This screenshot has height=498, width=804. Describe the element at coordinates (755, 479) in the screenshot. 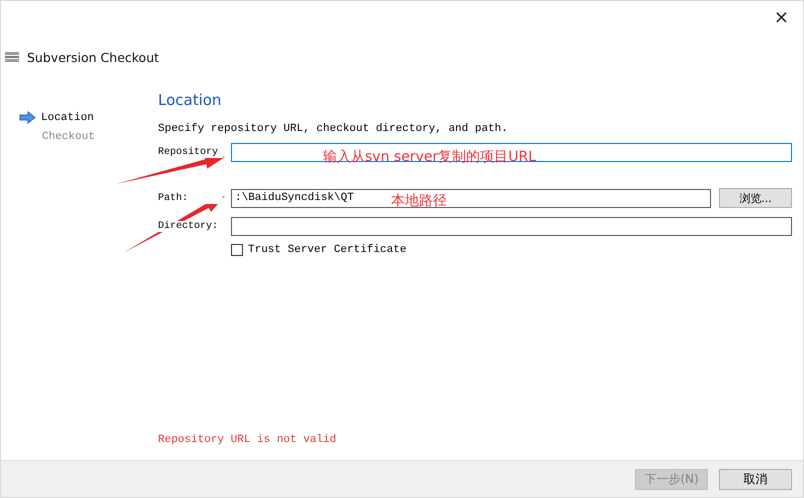

I see `cancel-button: 取消` at that location.